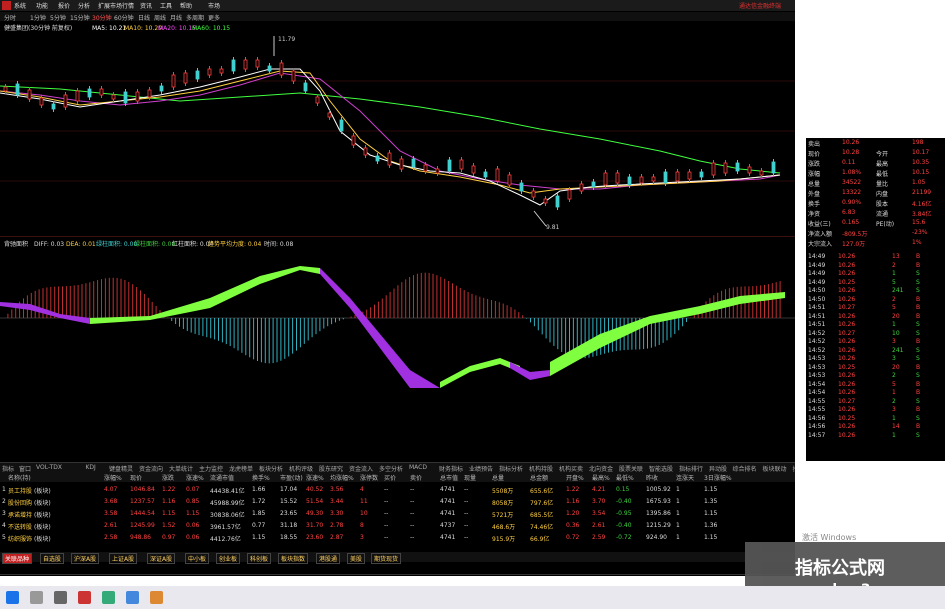  Describe the element at coordinates (894, 299) in the screenshot. I see `tick-cell: 2` at that location.